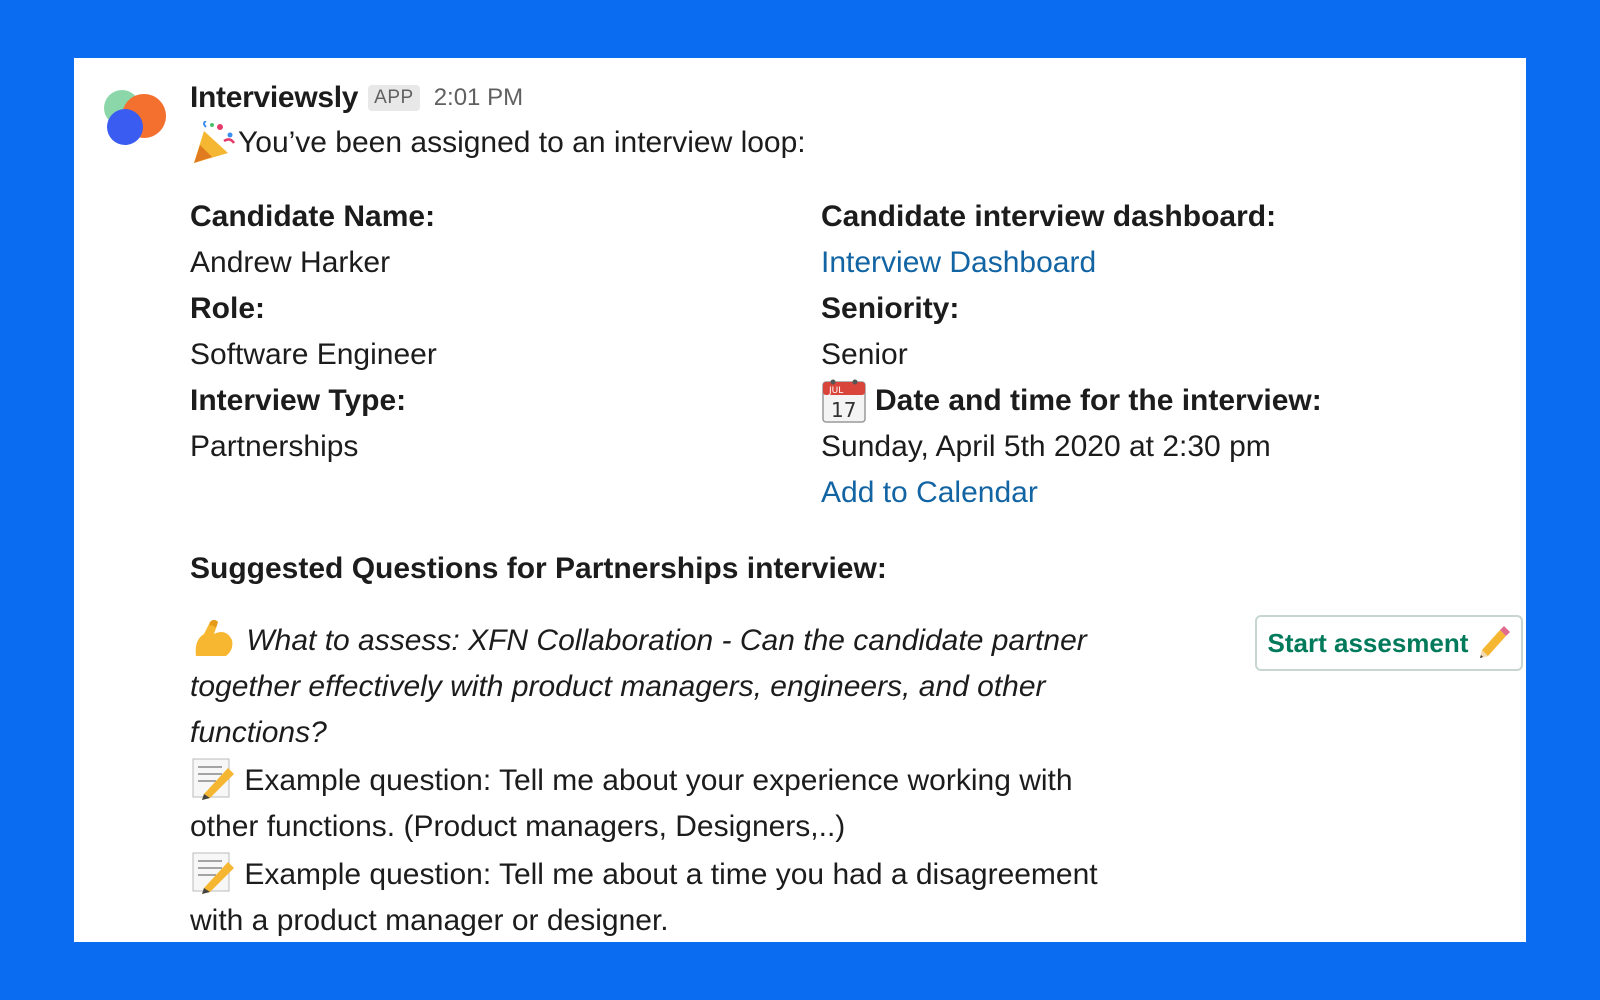  What do you see at coordinates (1171, 493) in the screenshot?
I see `add-to-calendar-link: Add to Calendar` at bounding box center [1171, 493].